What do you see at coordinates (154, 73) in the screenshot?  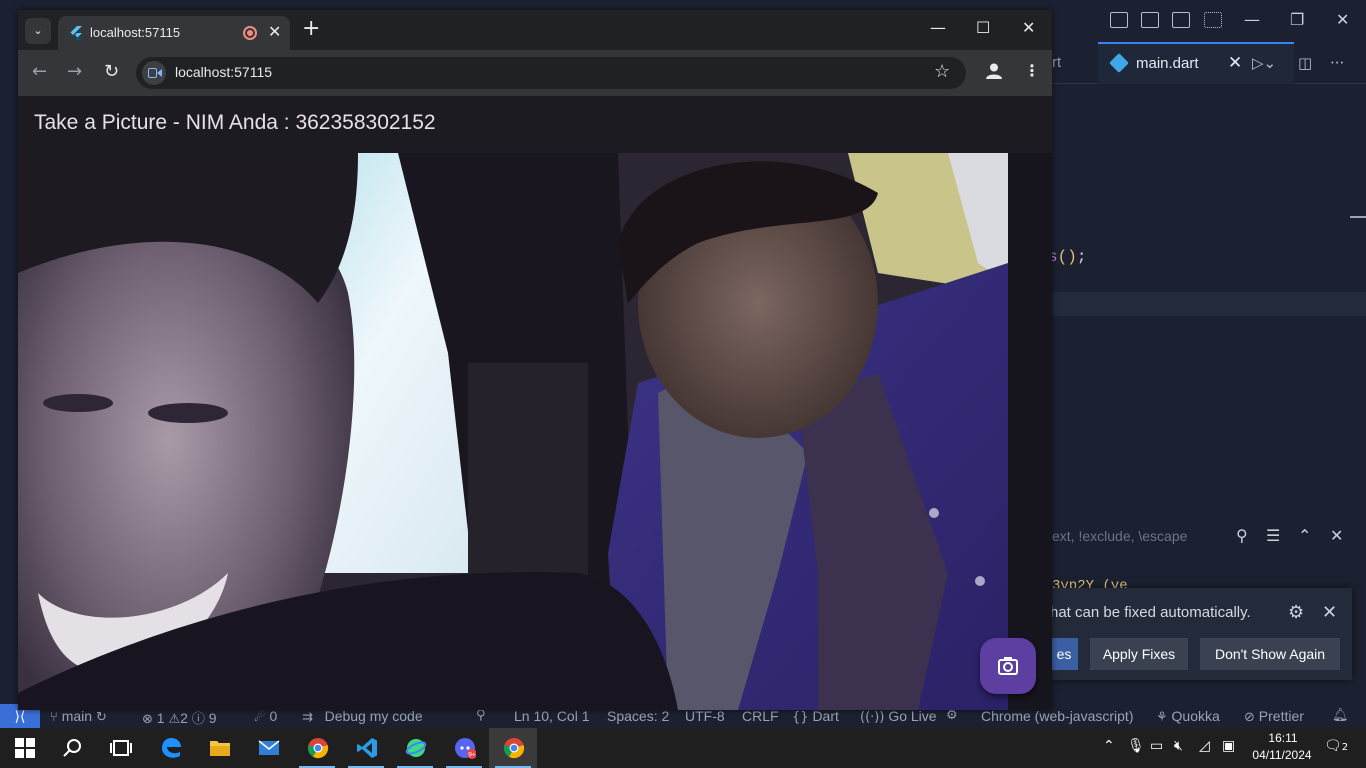 I see `camera-in-use-icon` at bounding box center [154, 73].